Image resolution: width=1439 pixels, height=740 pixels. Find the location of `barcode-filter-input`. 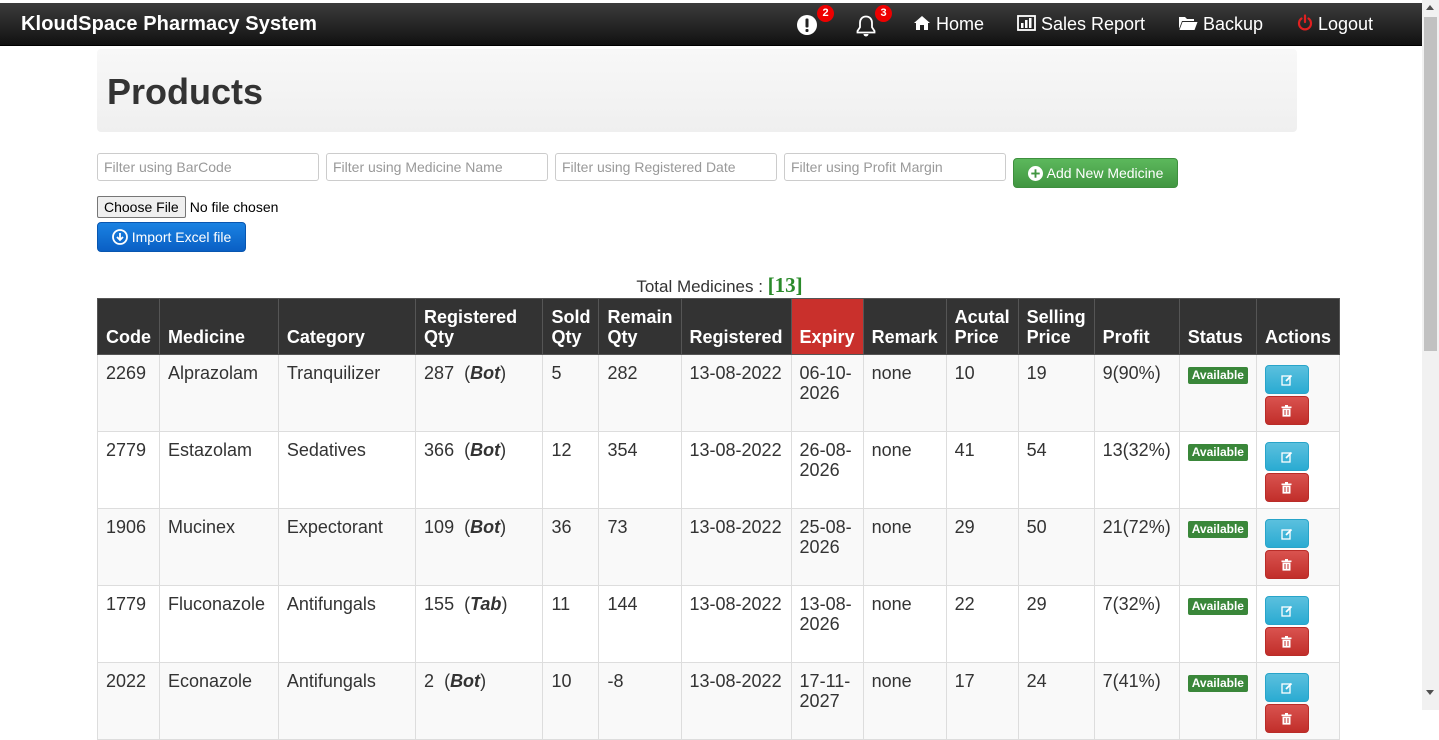

barcode-filter-input is located at coordinates (208, 167).